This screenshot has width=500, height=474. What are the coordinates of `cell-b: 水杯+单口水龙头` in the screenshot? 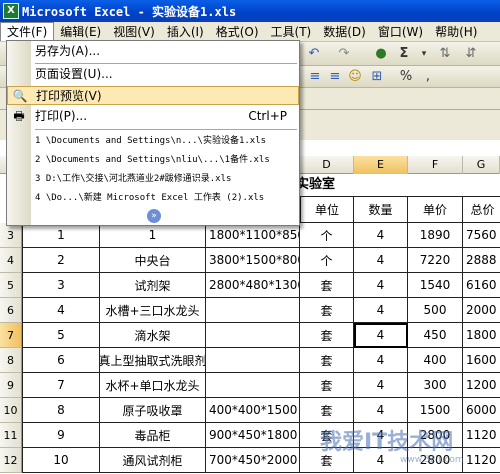 It's located at (153, 385).